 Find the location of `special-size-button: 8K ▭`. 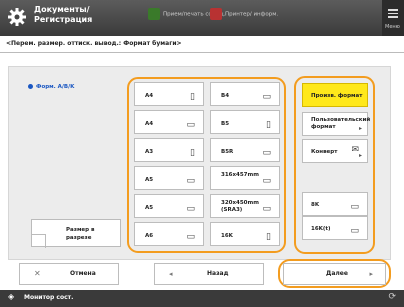

special-size-button: 8K ▭ is located at coordinates (335, 204).